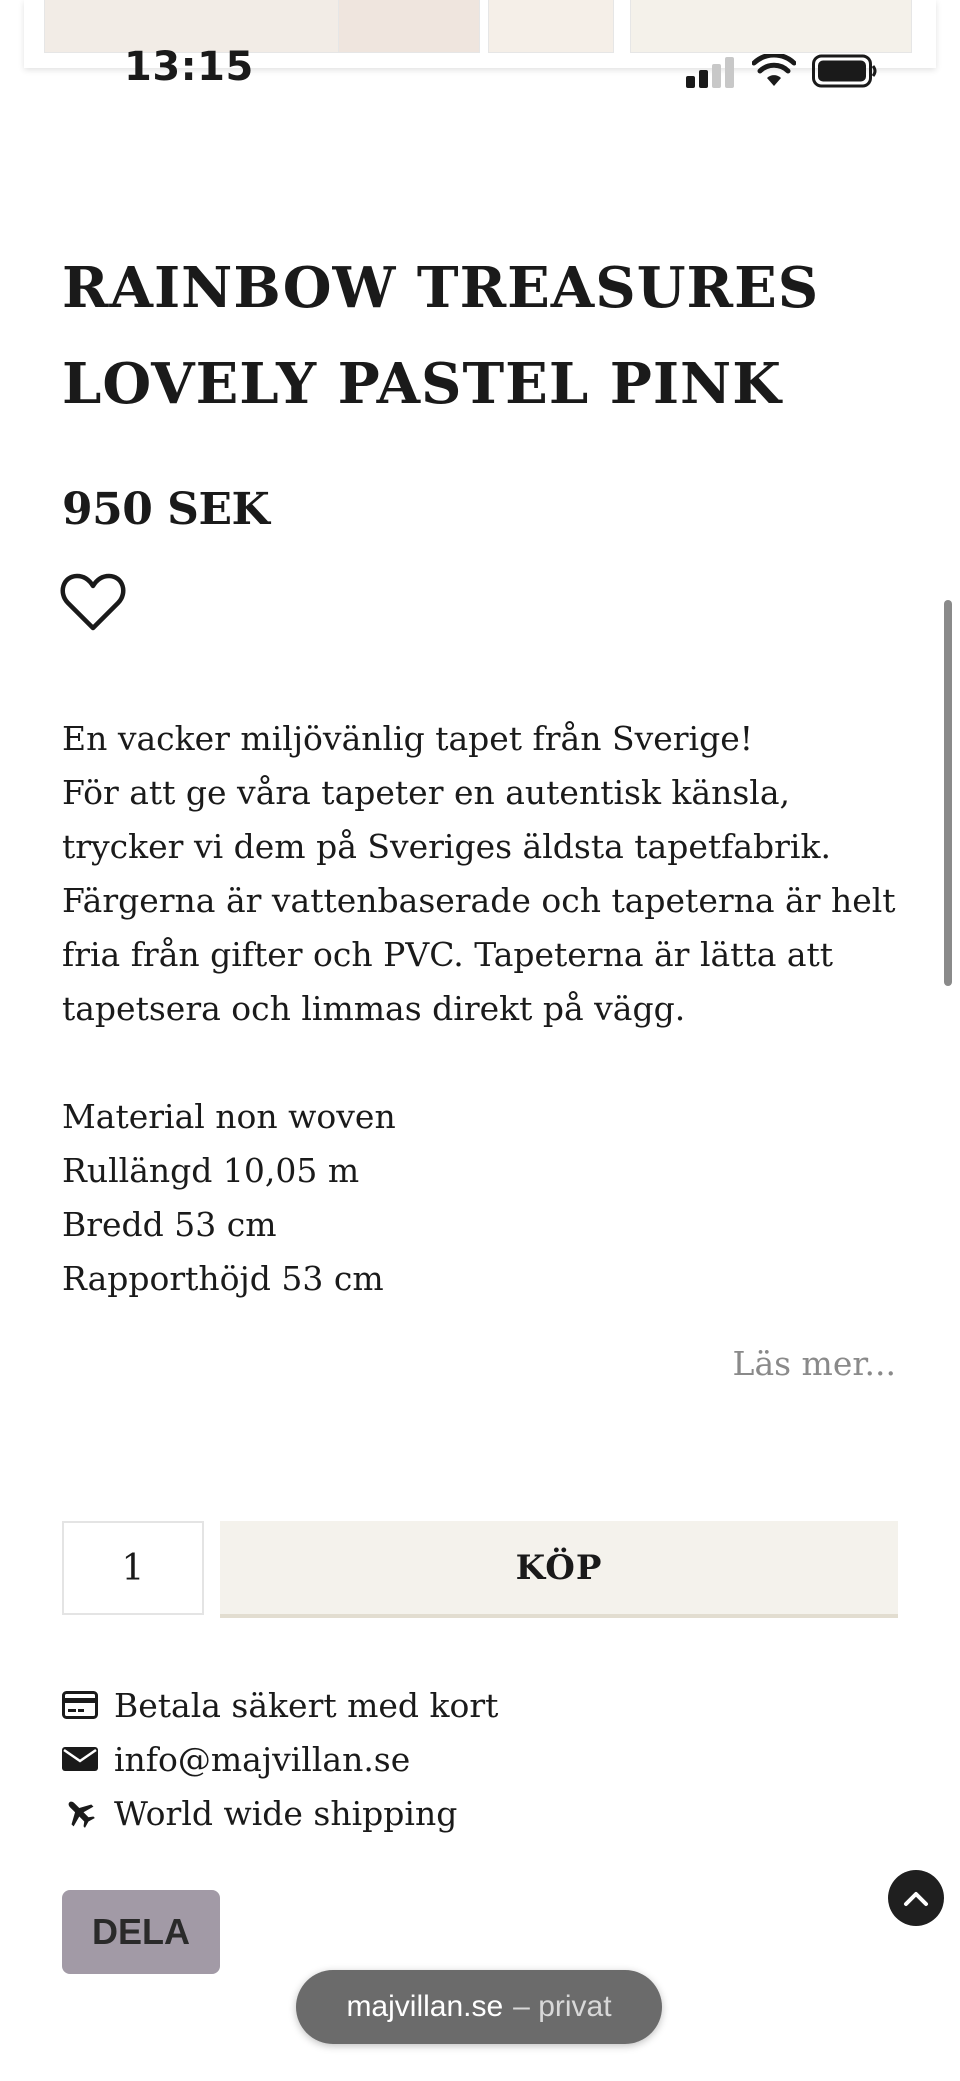 The image size is (960, 2081). I want to click on heart-icon, so click(93, 602).